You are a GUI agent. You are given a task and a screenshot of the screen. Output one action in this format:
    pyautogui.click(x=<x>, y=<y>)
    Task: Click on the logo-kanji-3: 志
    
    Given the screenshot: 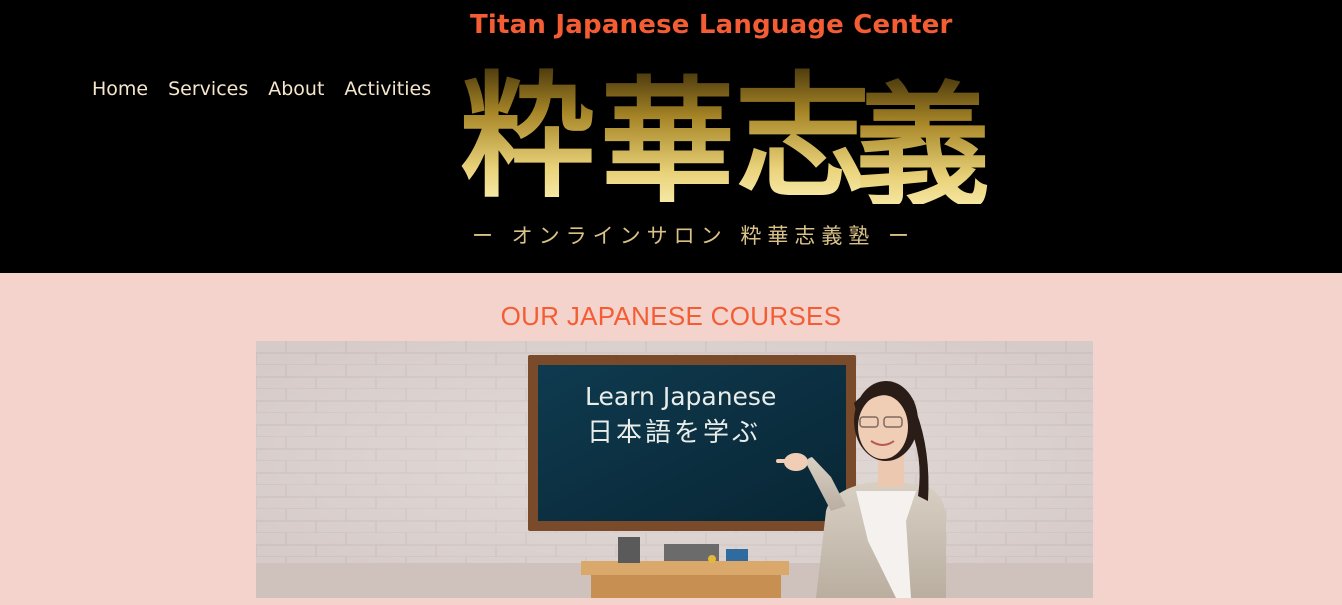 What is the action you would take?
    pyautogui.click(x=802, y=130)
    